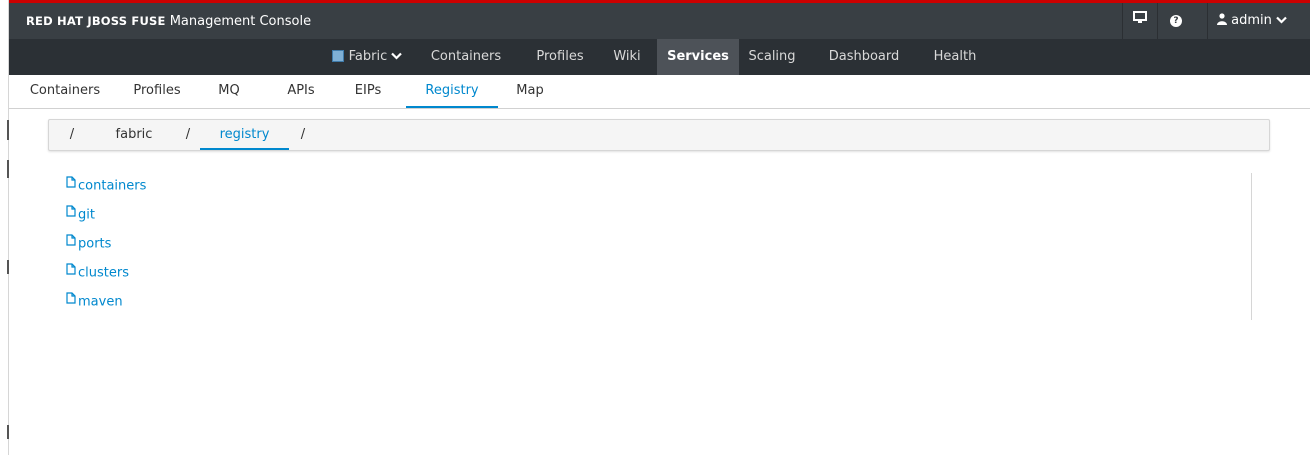 The width and height of the screenshot is (1310, 455). I want to click on window-left-edge, so click(4, 227).